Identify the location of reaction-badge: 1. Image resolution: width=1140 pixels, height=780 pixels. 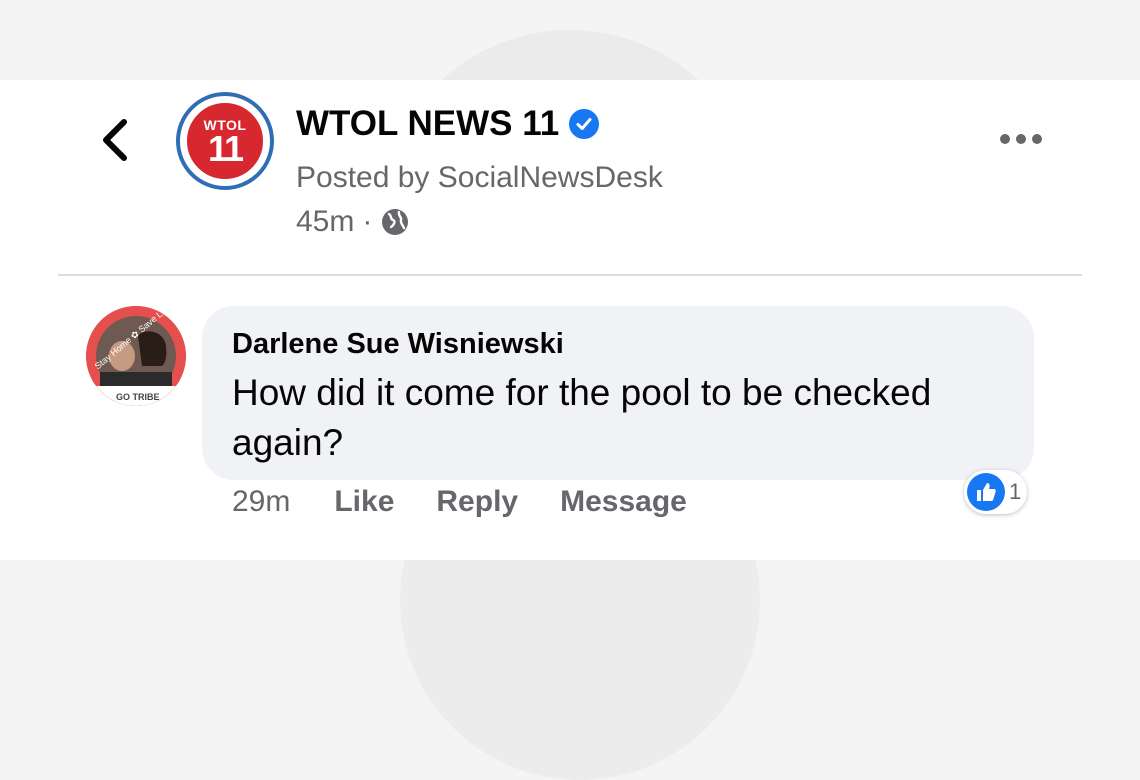
(996, 492).